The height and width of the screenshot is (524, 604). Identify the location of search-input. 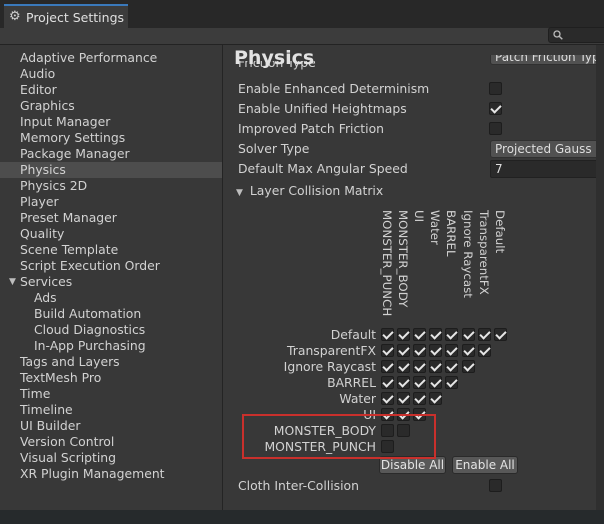
(576, 35).